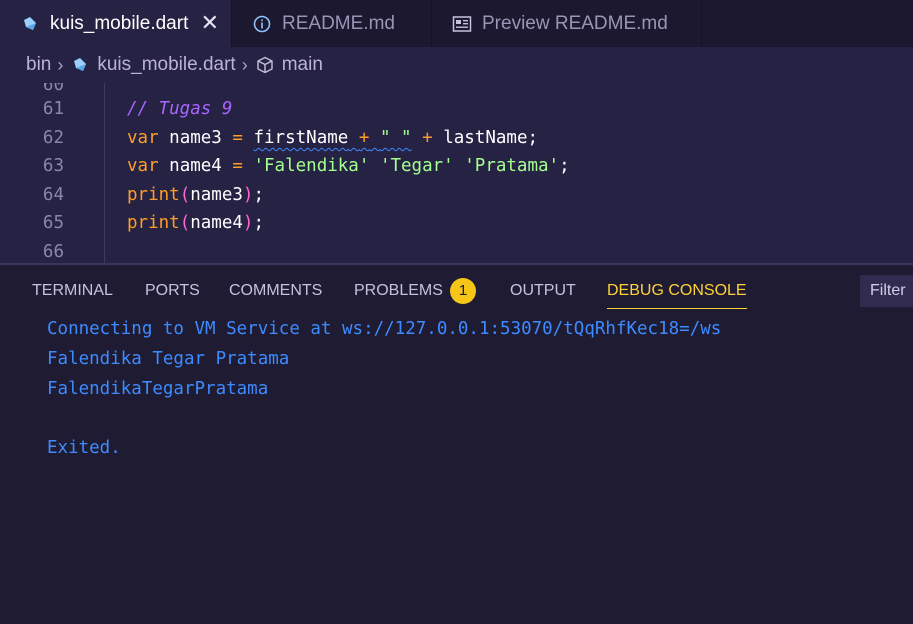 The image size is (913, 624). I want to click on tab-debug-console: DEBUG CONSOLE, so click(677, 289).